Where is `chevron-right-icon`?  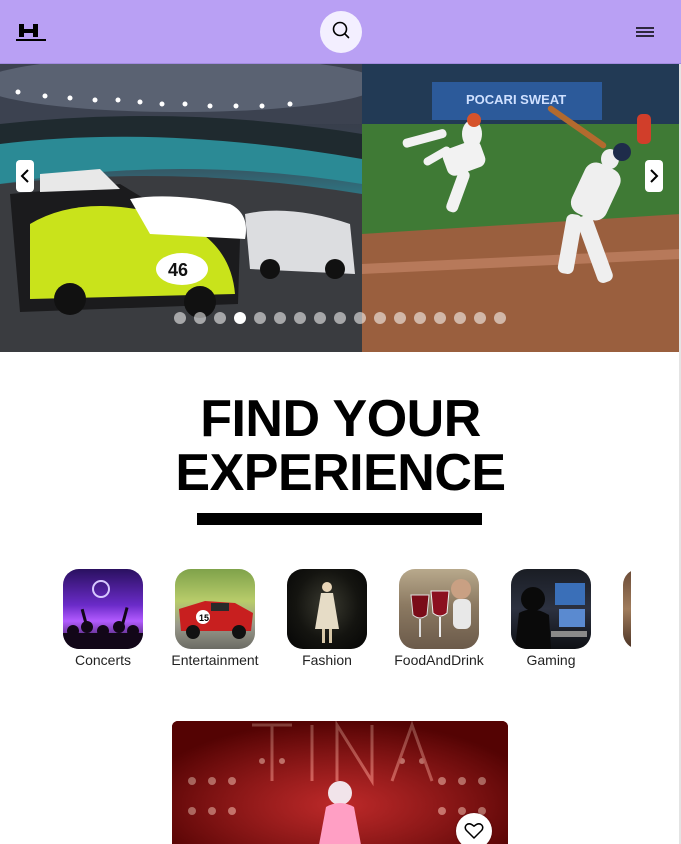 chevron-right-icon is located at coordinates (654, 176).